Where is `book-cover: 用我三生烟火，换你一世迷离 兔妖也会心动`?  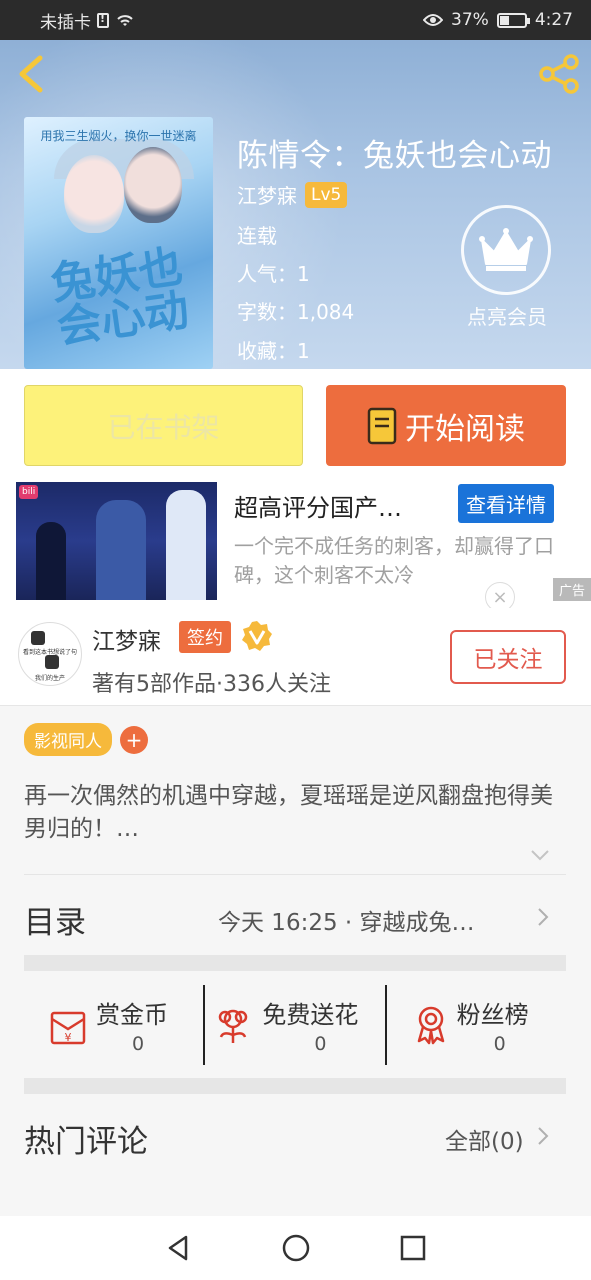 book-cover: 用我三生烟火，换你一世迷离 兔妖也会心动 is located at coordinates (118, 243).